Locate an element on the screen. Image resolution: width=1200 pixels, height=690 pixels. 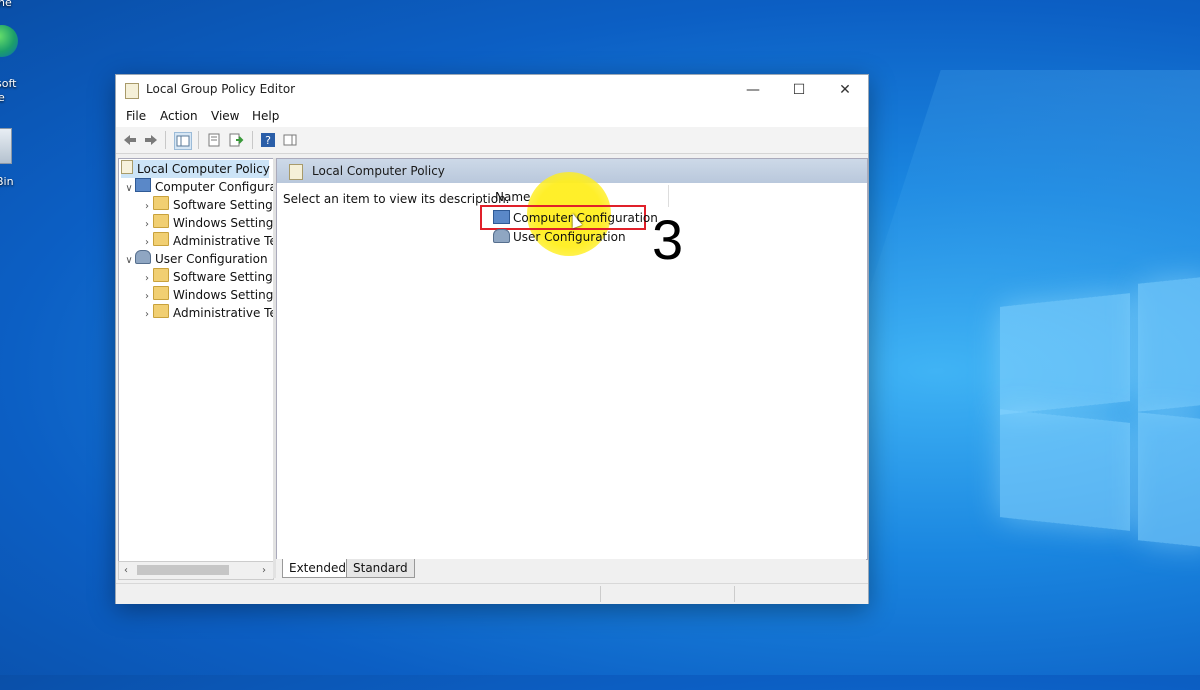
toolbar: ? is located at coordinates (492, 140).